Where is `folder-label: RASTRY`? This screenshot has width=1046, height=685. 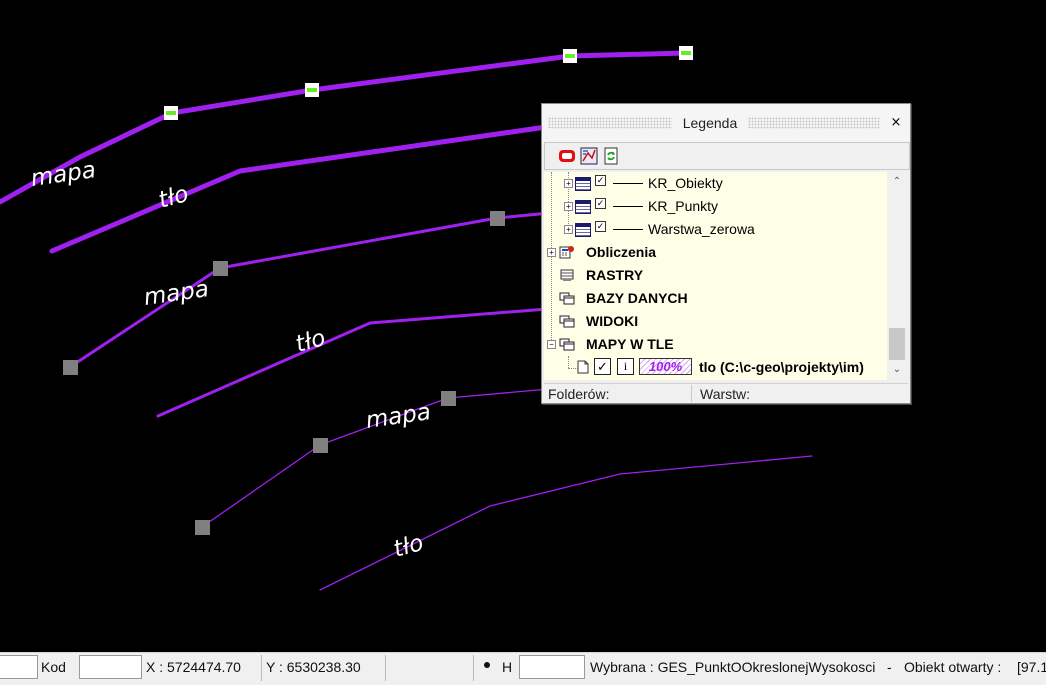 folder-label: RASTRY is located at coordinates (615, 275).